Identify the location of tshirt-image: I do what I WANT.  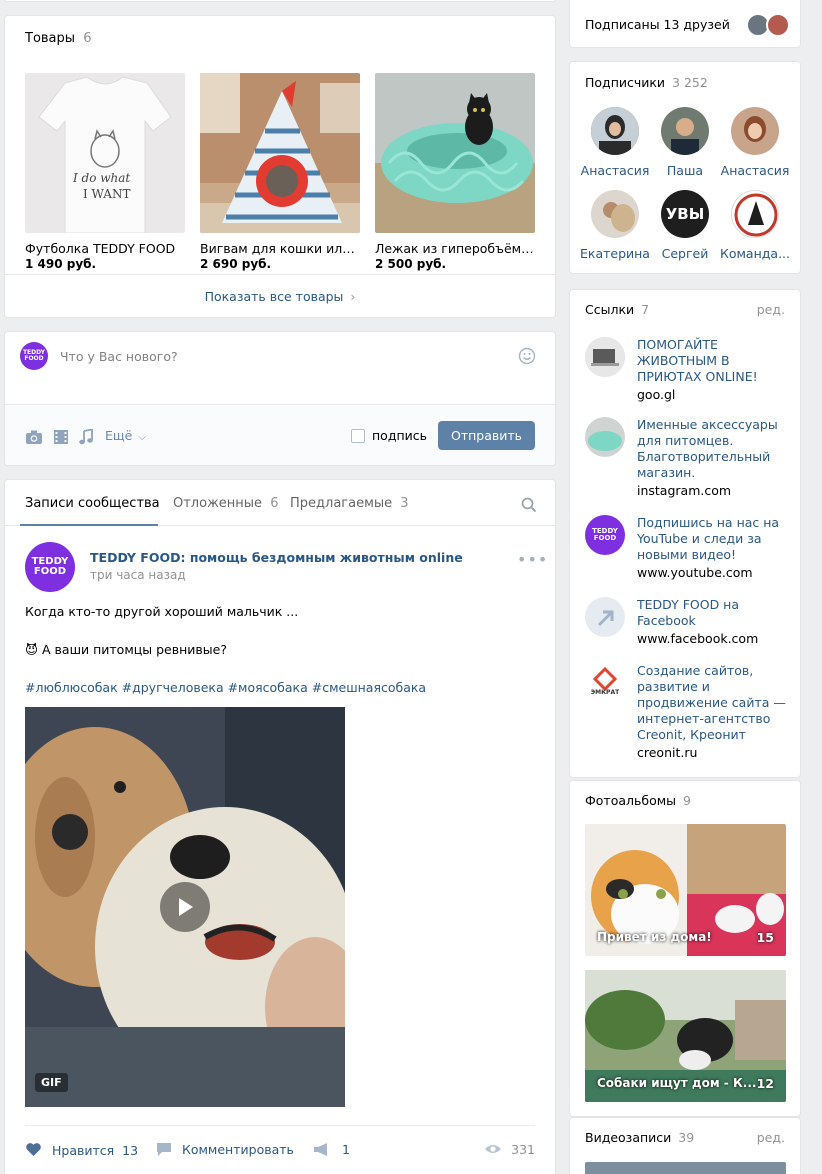
(105, 153).